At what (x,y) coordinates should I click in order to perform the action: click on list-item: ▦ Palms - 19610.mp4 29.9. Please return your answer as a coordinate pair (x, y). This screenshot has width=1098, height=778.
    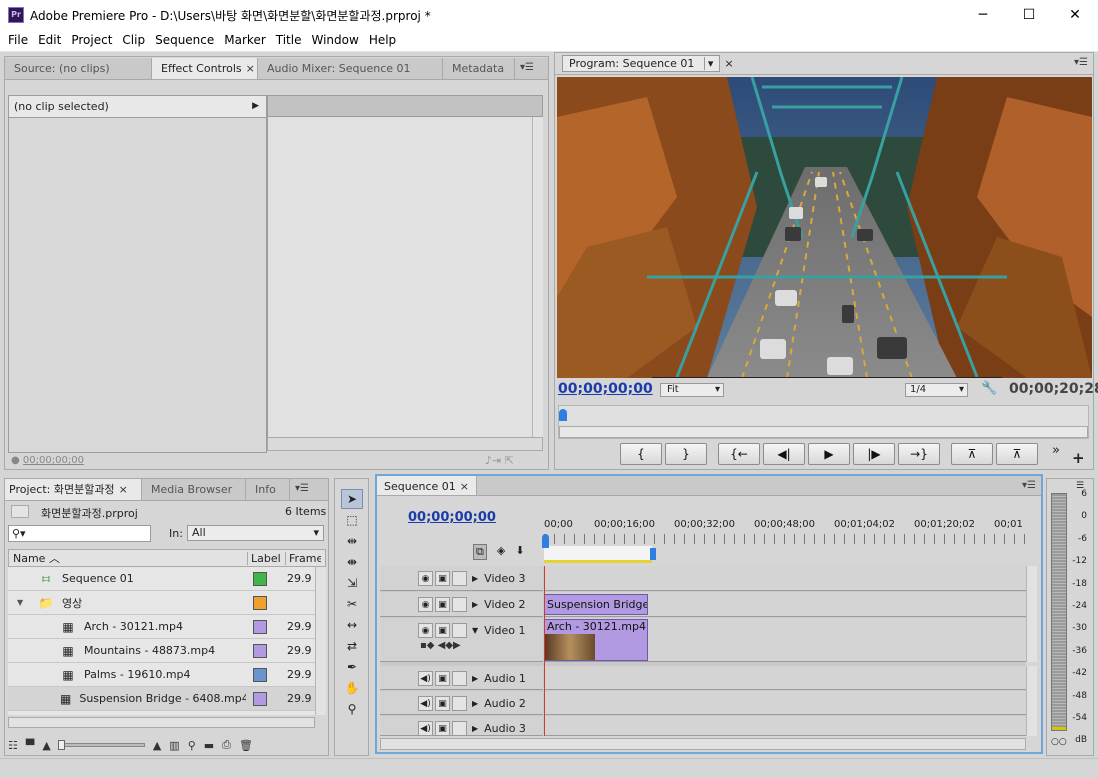
    Looking at the image, I should click on (161, 675).